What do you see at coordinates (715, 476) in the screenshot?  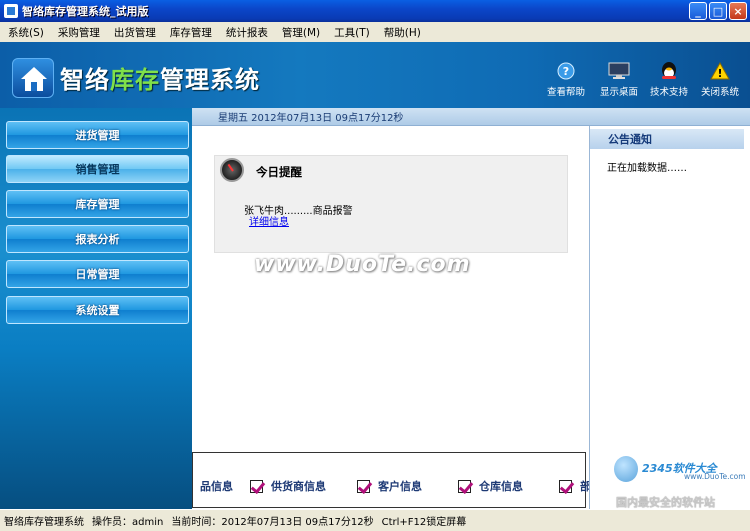 I see `badge-url: www.DuoTe.com` at bounding box center [715, 476].